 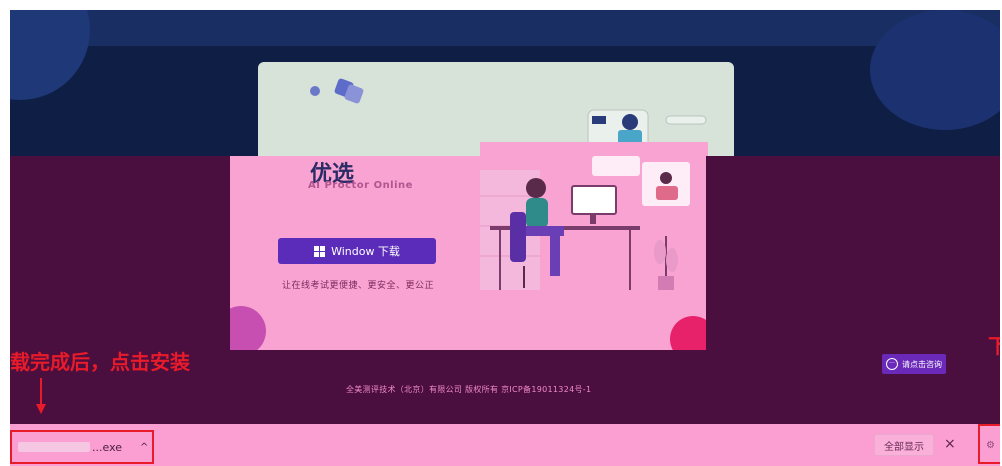 I want to click on settings-icon: ⚙, so click(x=990, y=445).